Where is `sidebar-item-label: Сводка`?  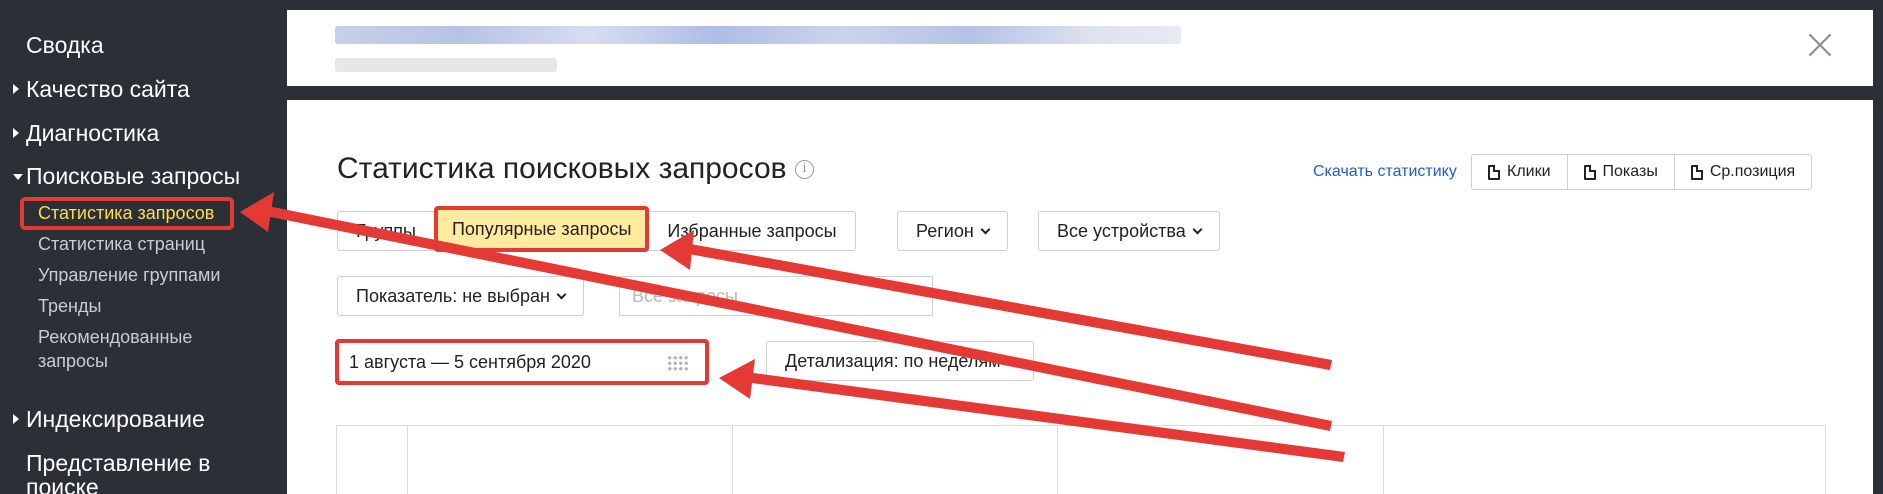
sidebar-item-label: Сводка is located at coordinates (65, 45).